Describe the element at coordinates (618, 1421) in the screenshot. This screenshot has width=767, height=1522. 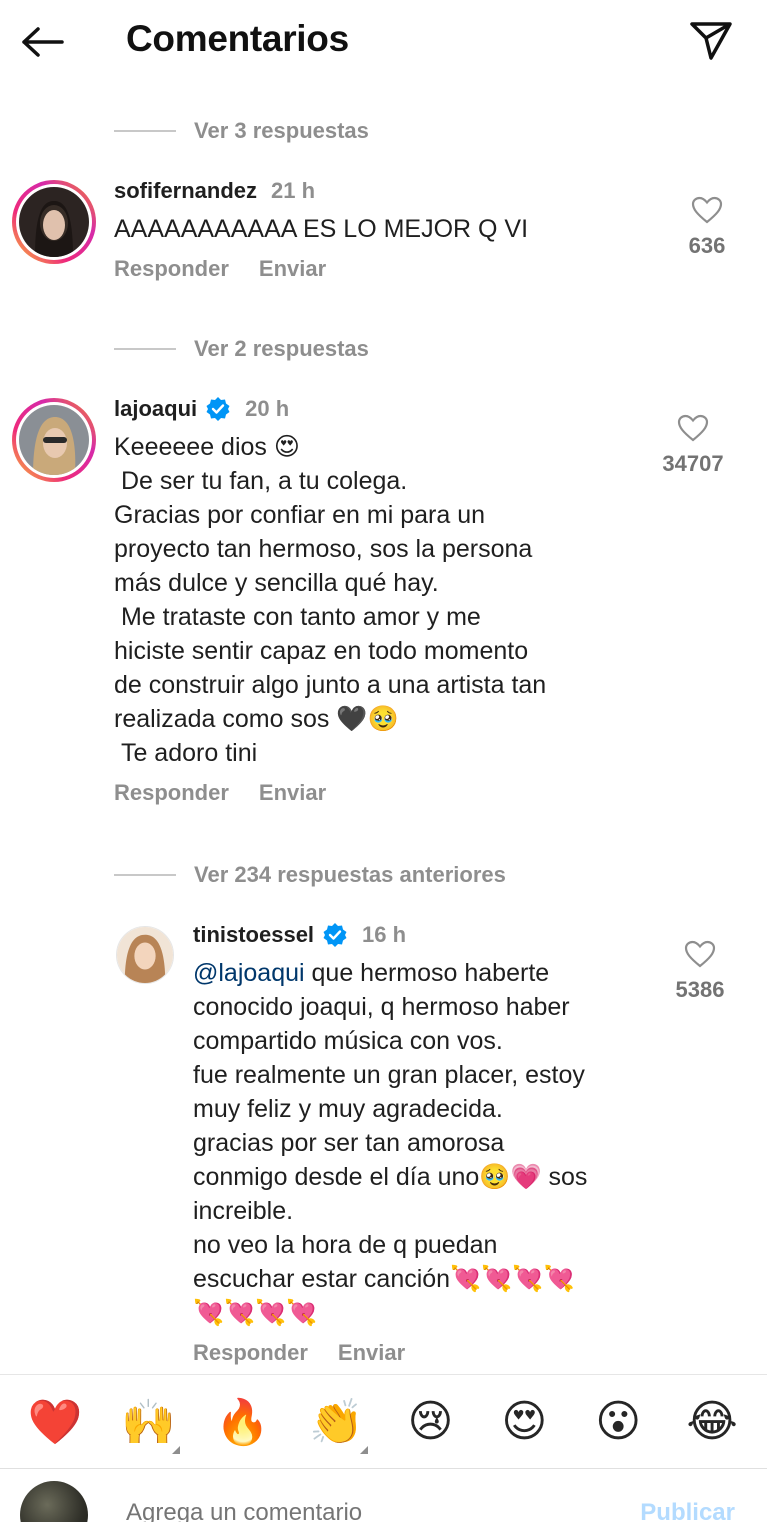
I see `surprised-face-emoji-button: 😮` at that location.